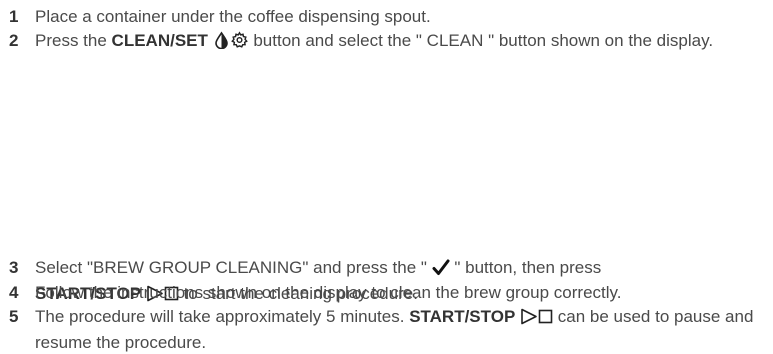  I want to click on checkmark-icon, so click(441, 270).